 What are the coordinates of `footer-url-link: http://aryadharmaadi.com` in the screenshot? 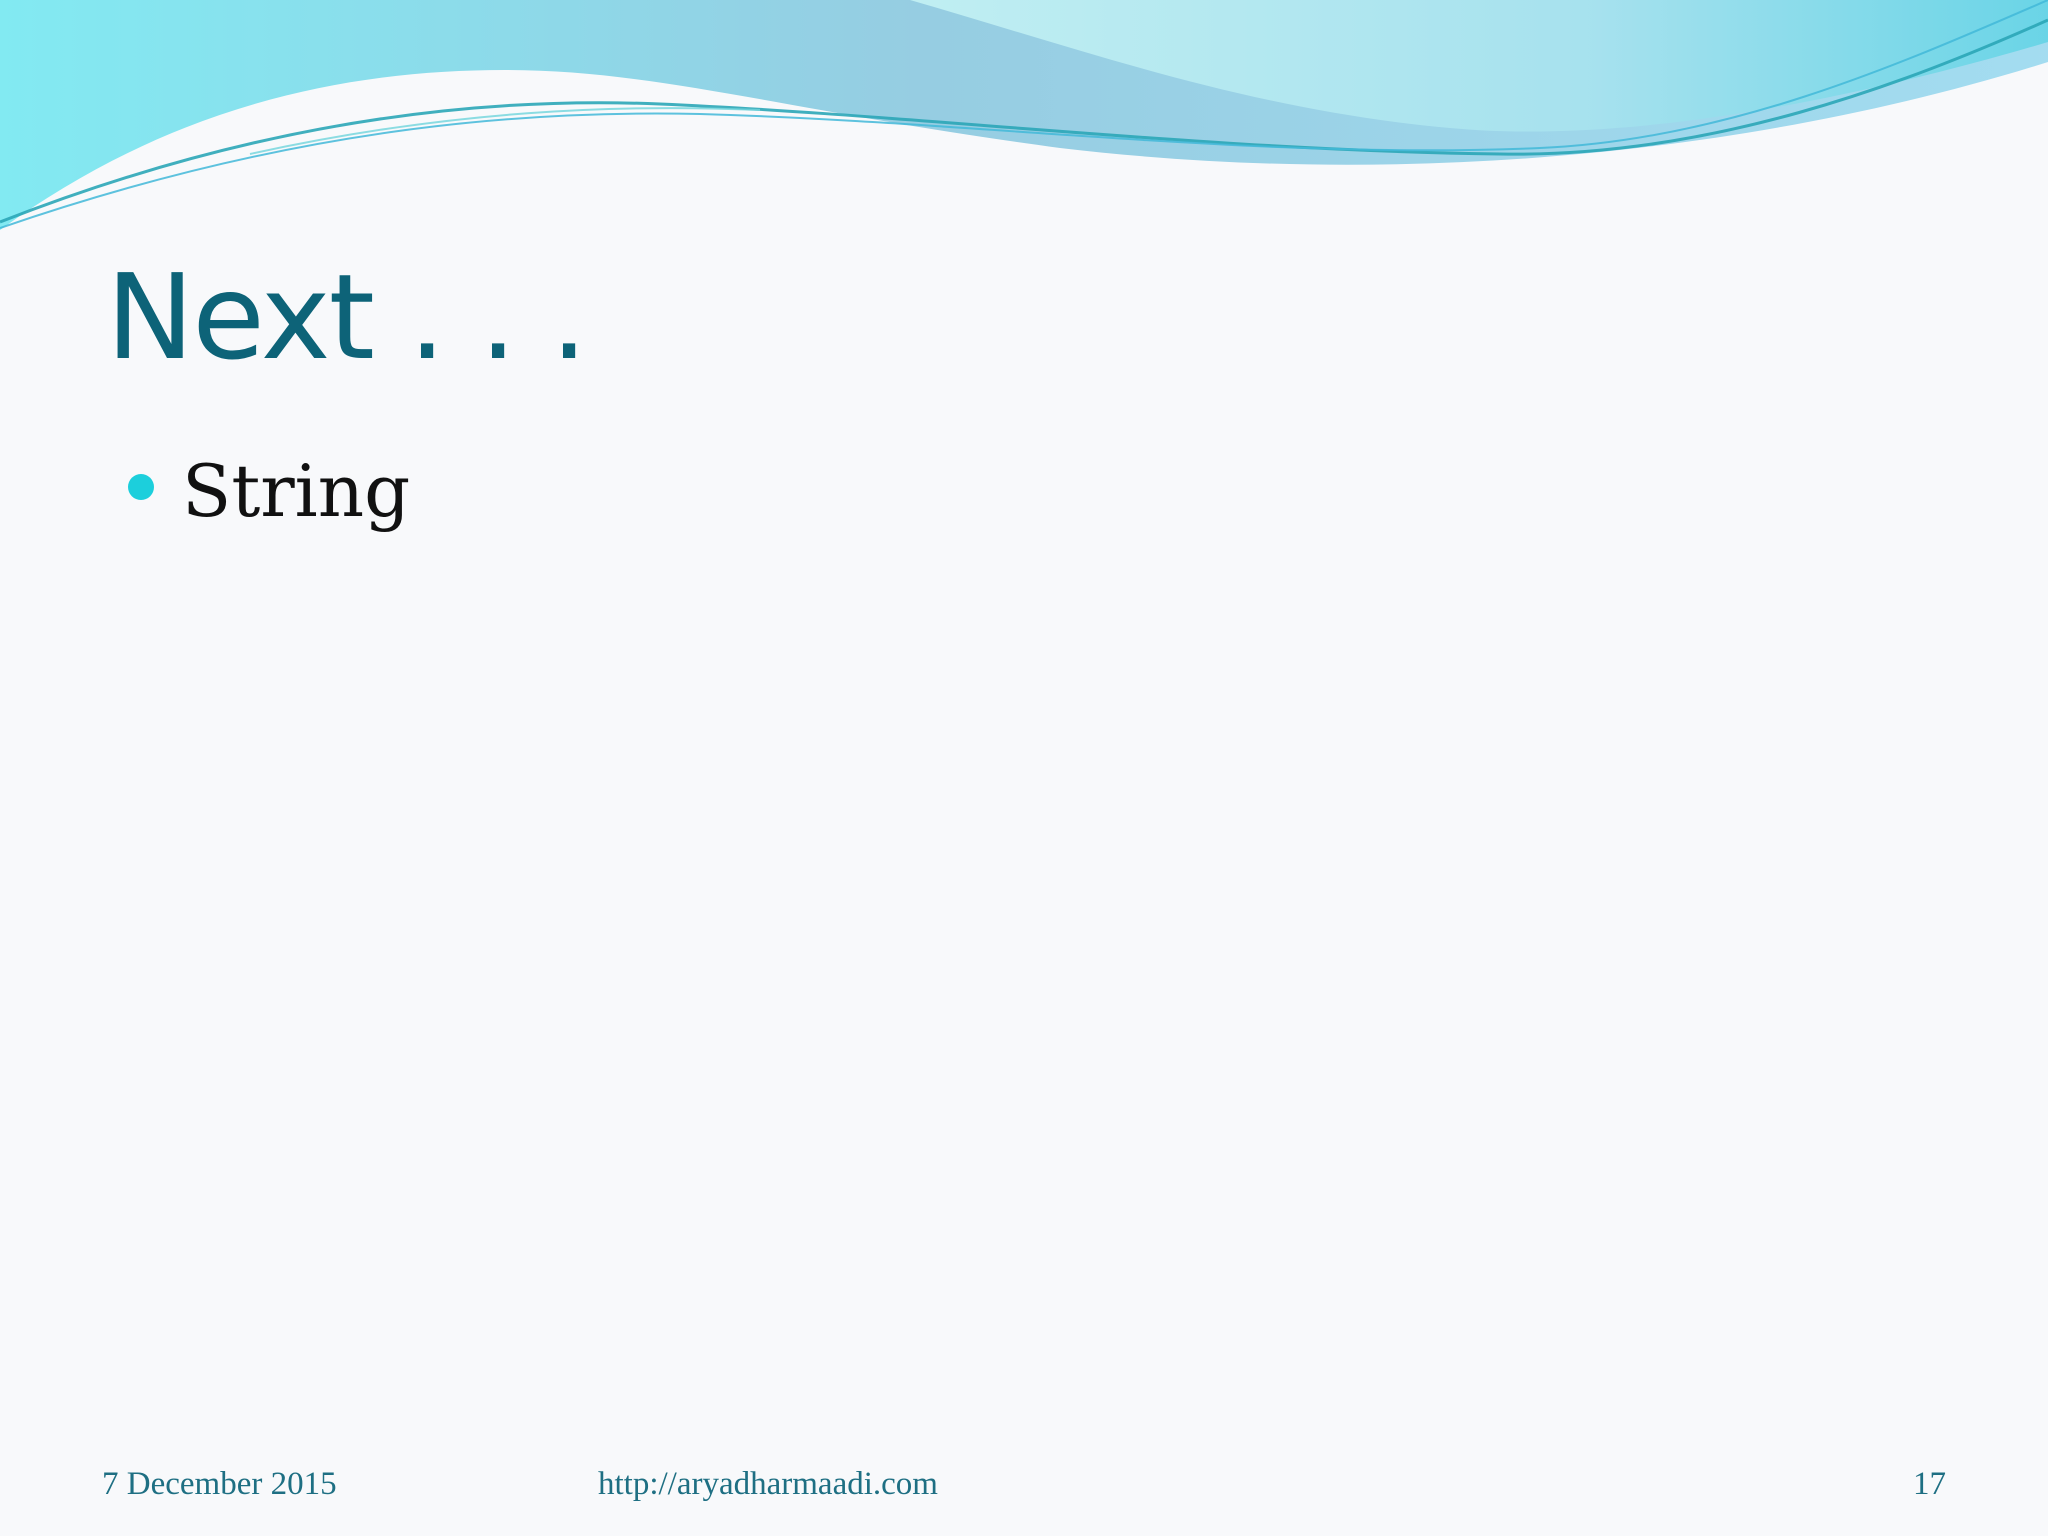 It's located at (768, 1484).